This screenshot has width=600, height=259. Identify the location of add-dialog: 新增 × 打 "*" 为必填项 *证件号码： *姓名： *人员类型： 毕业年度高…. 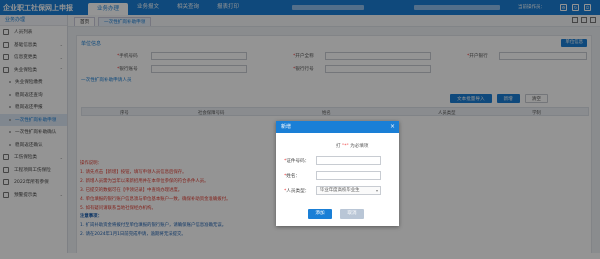
(337, 173).